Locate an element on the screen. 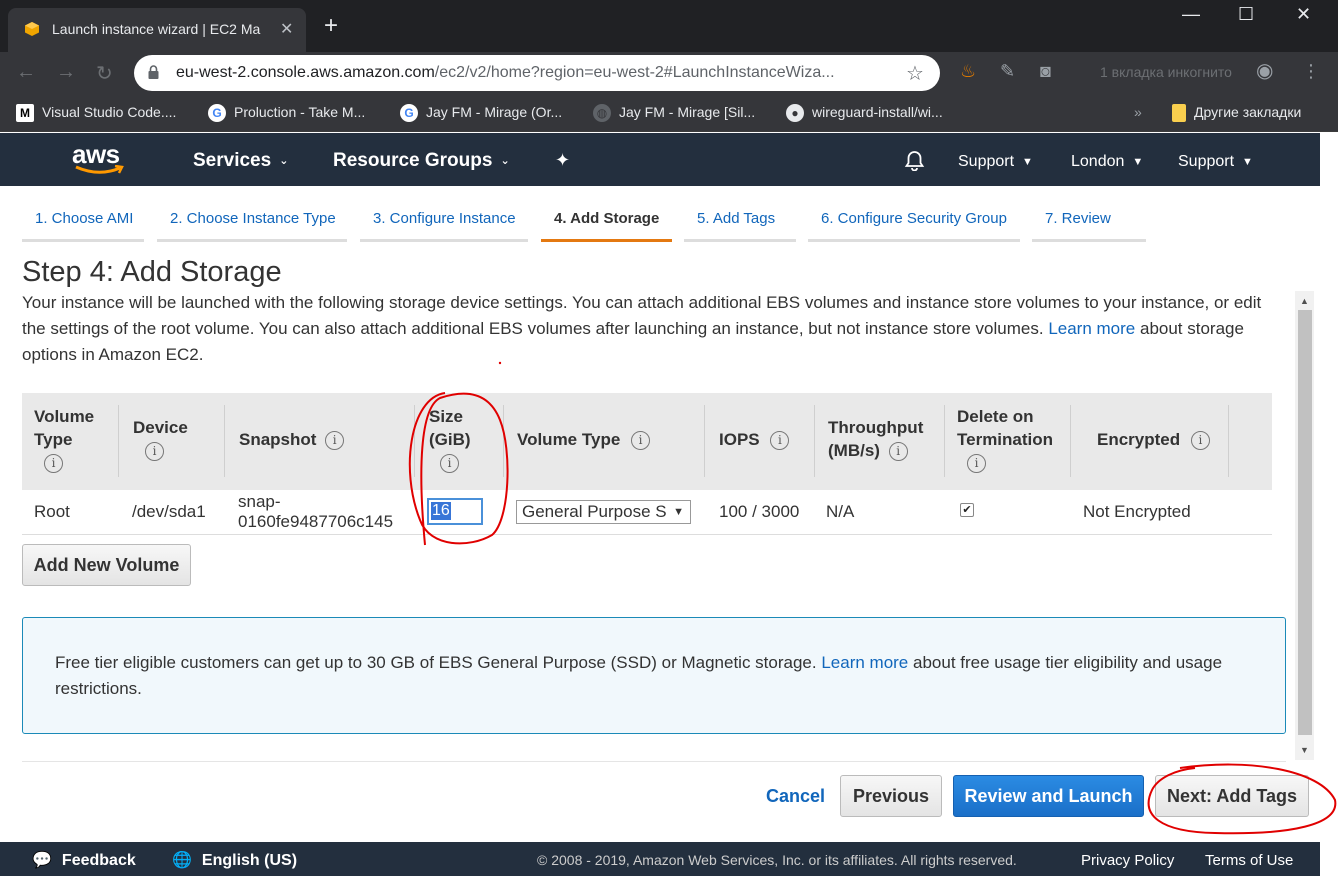 The width and height of the screenshot is (1338, 876). terms-of-use-link: Terms of Use is located at coordinates (1249, 860).